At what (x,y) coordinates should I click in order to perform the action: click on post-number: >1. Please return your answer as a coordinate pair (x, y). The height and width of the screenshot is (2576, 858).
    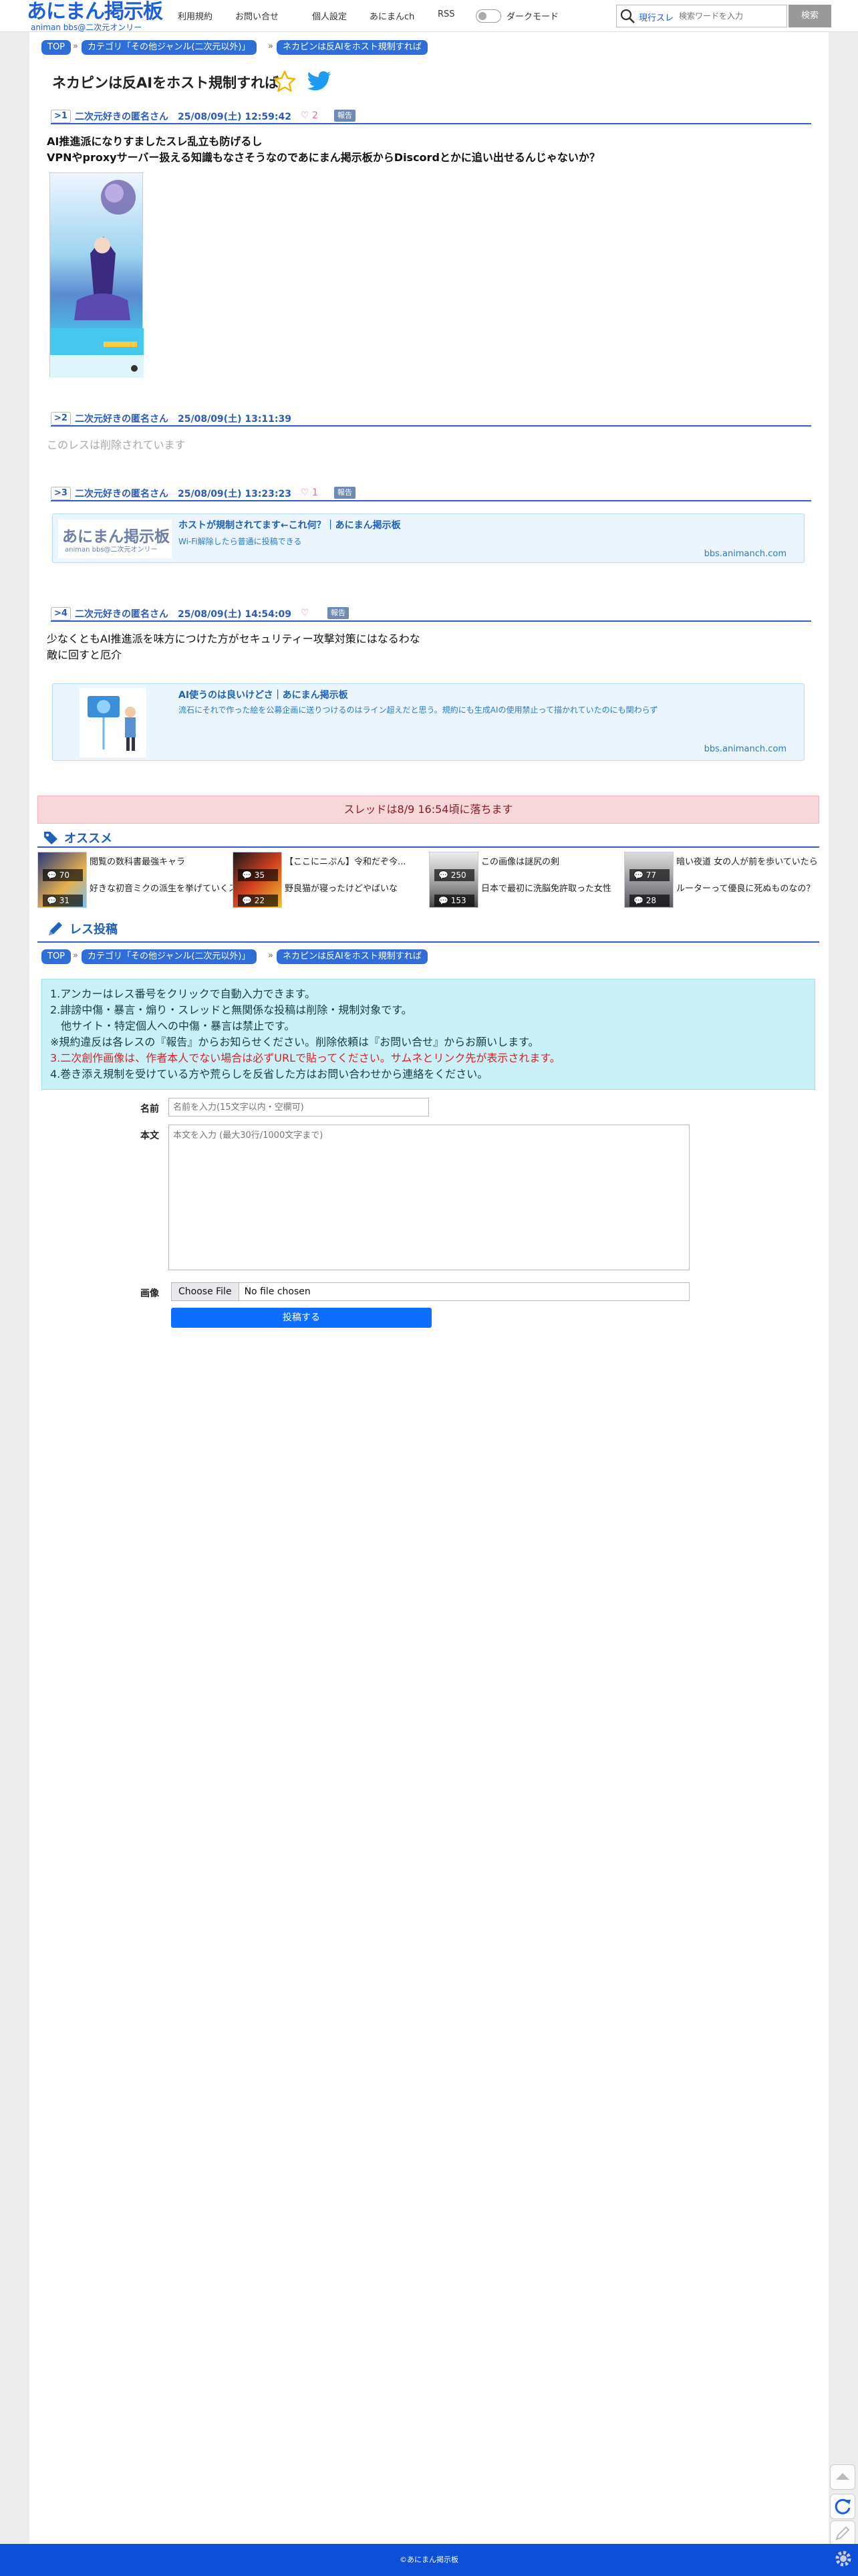
    Looking at the image, I should click on (61, 116).